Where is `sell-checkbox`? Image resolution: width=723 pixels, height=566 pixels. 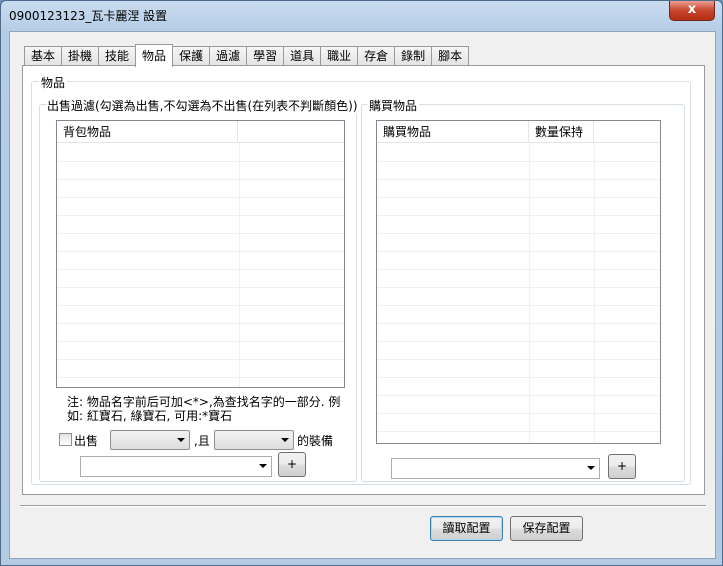 sell-checkbox is located at coordinates (65, 439).